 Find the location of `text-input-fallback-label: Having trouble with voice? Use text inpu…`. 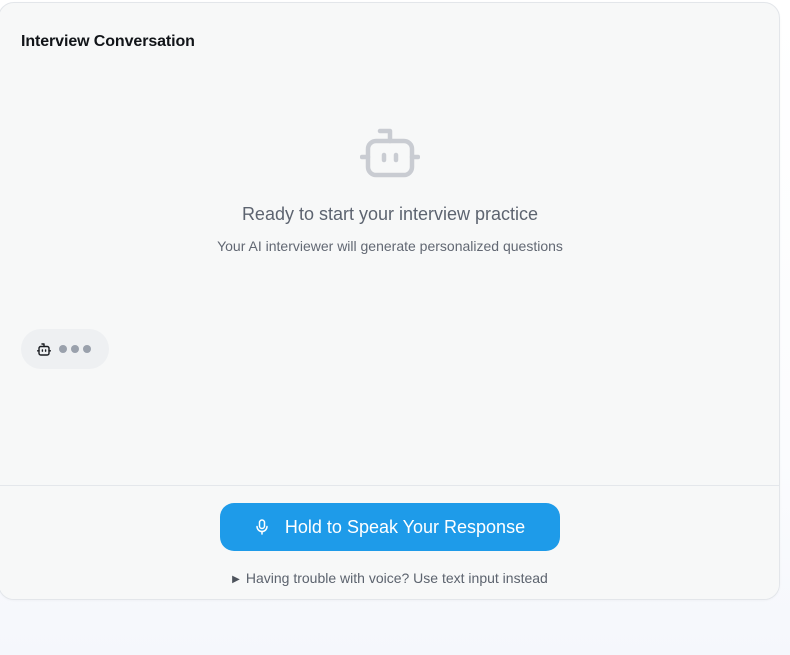

text-input-fallback-label: Having trouble with voice? Use text inpu… is located at coordinates (396, 578).